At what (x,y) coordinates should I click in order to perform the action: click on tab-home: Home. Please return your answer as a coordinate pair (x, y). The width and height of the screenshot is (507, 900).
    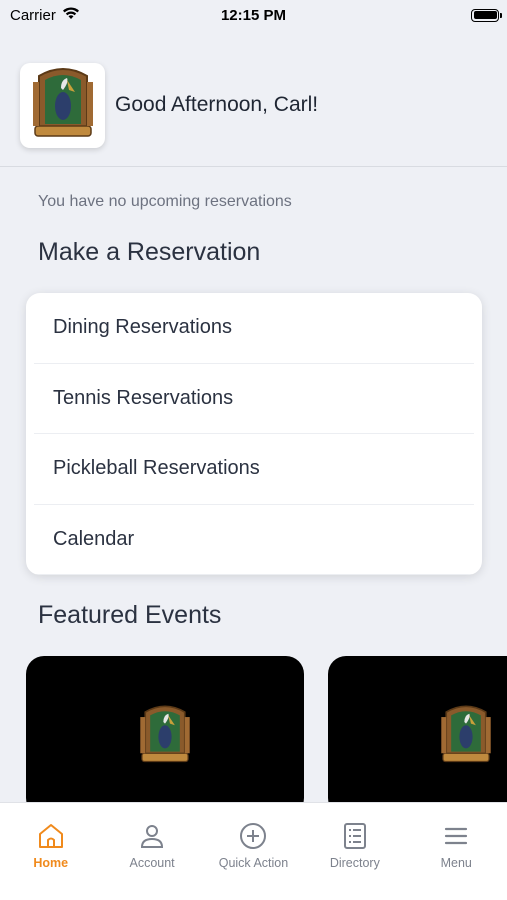
    Looking at the image, I should click on (50, 860).